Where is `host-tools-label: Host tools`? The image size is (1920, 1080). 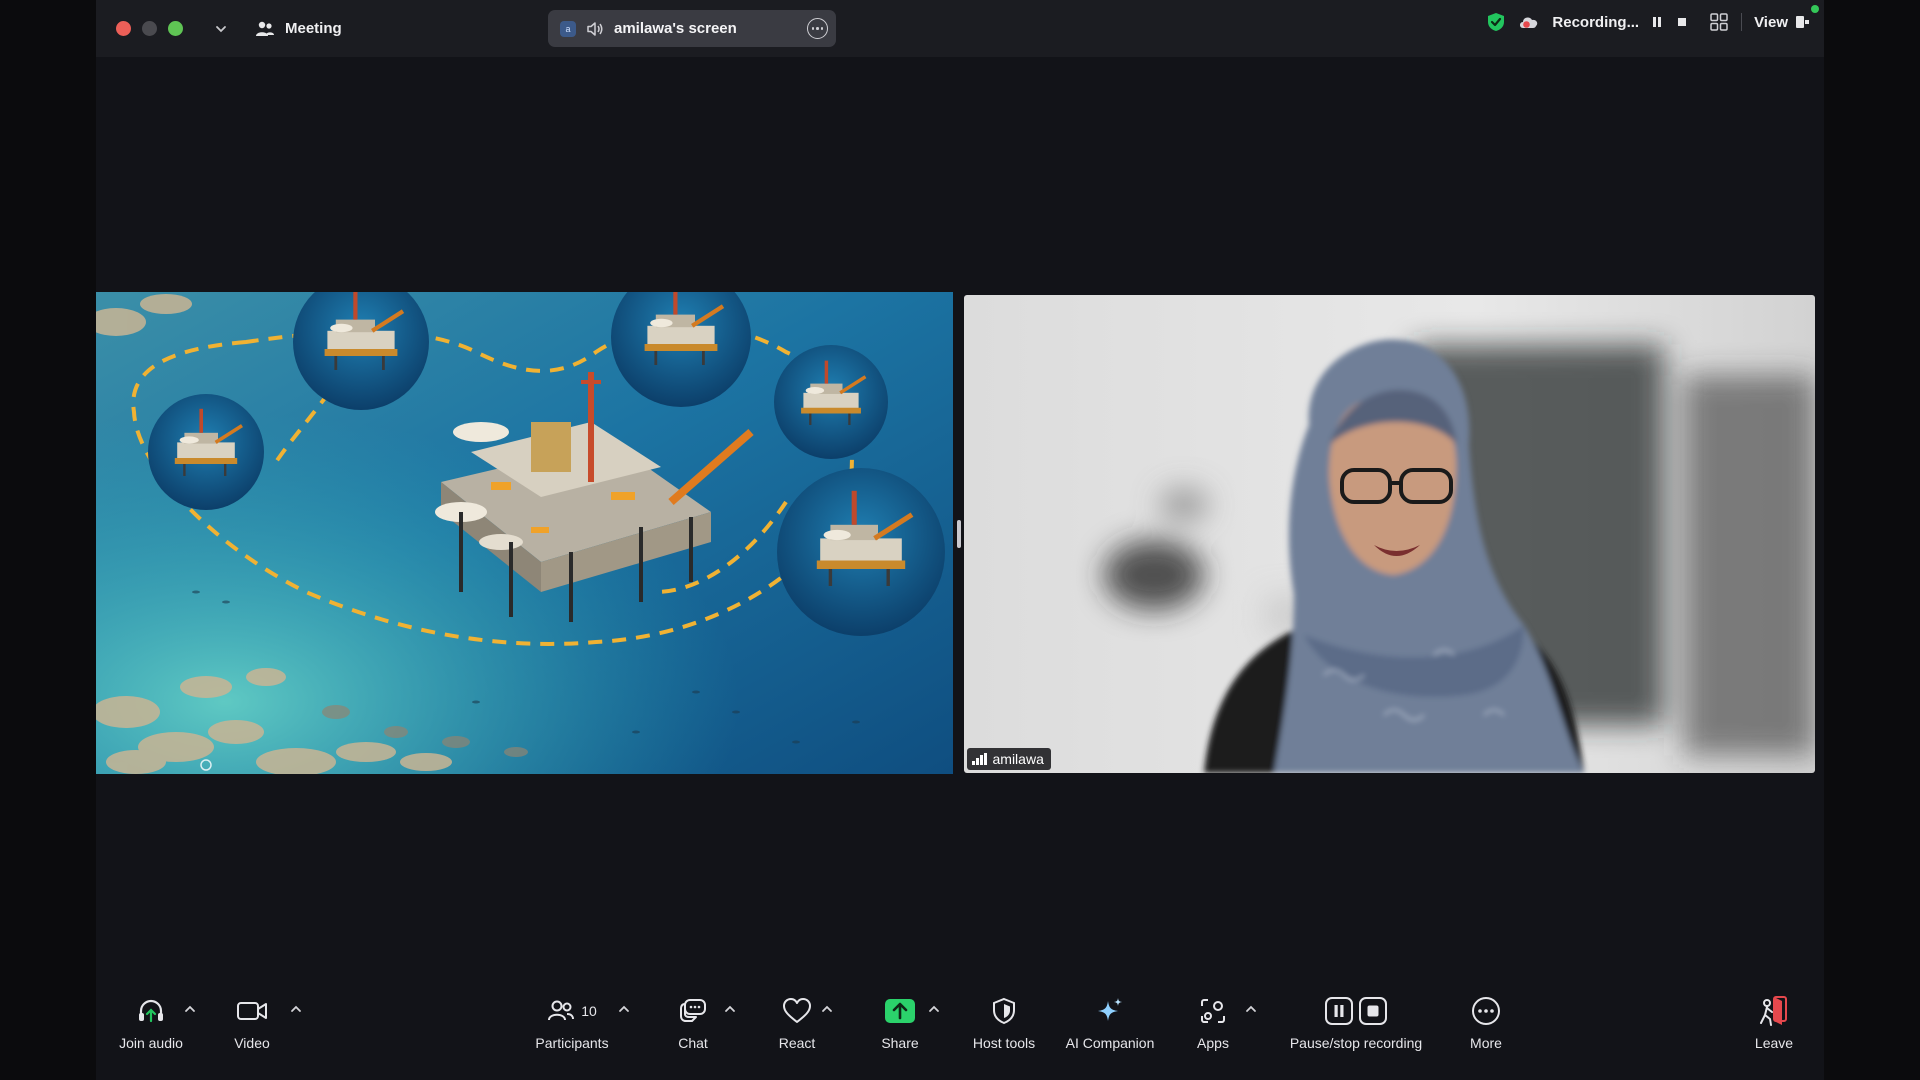 host-tools-label: Host tools is located at coordinates (1004, 1043).